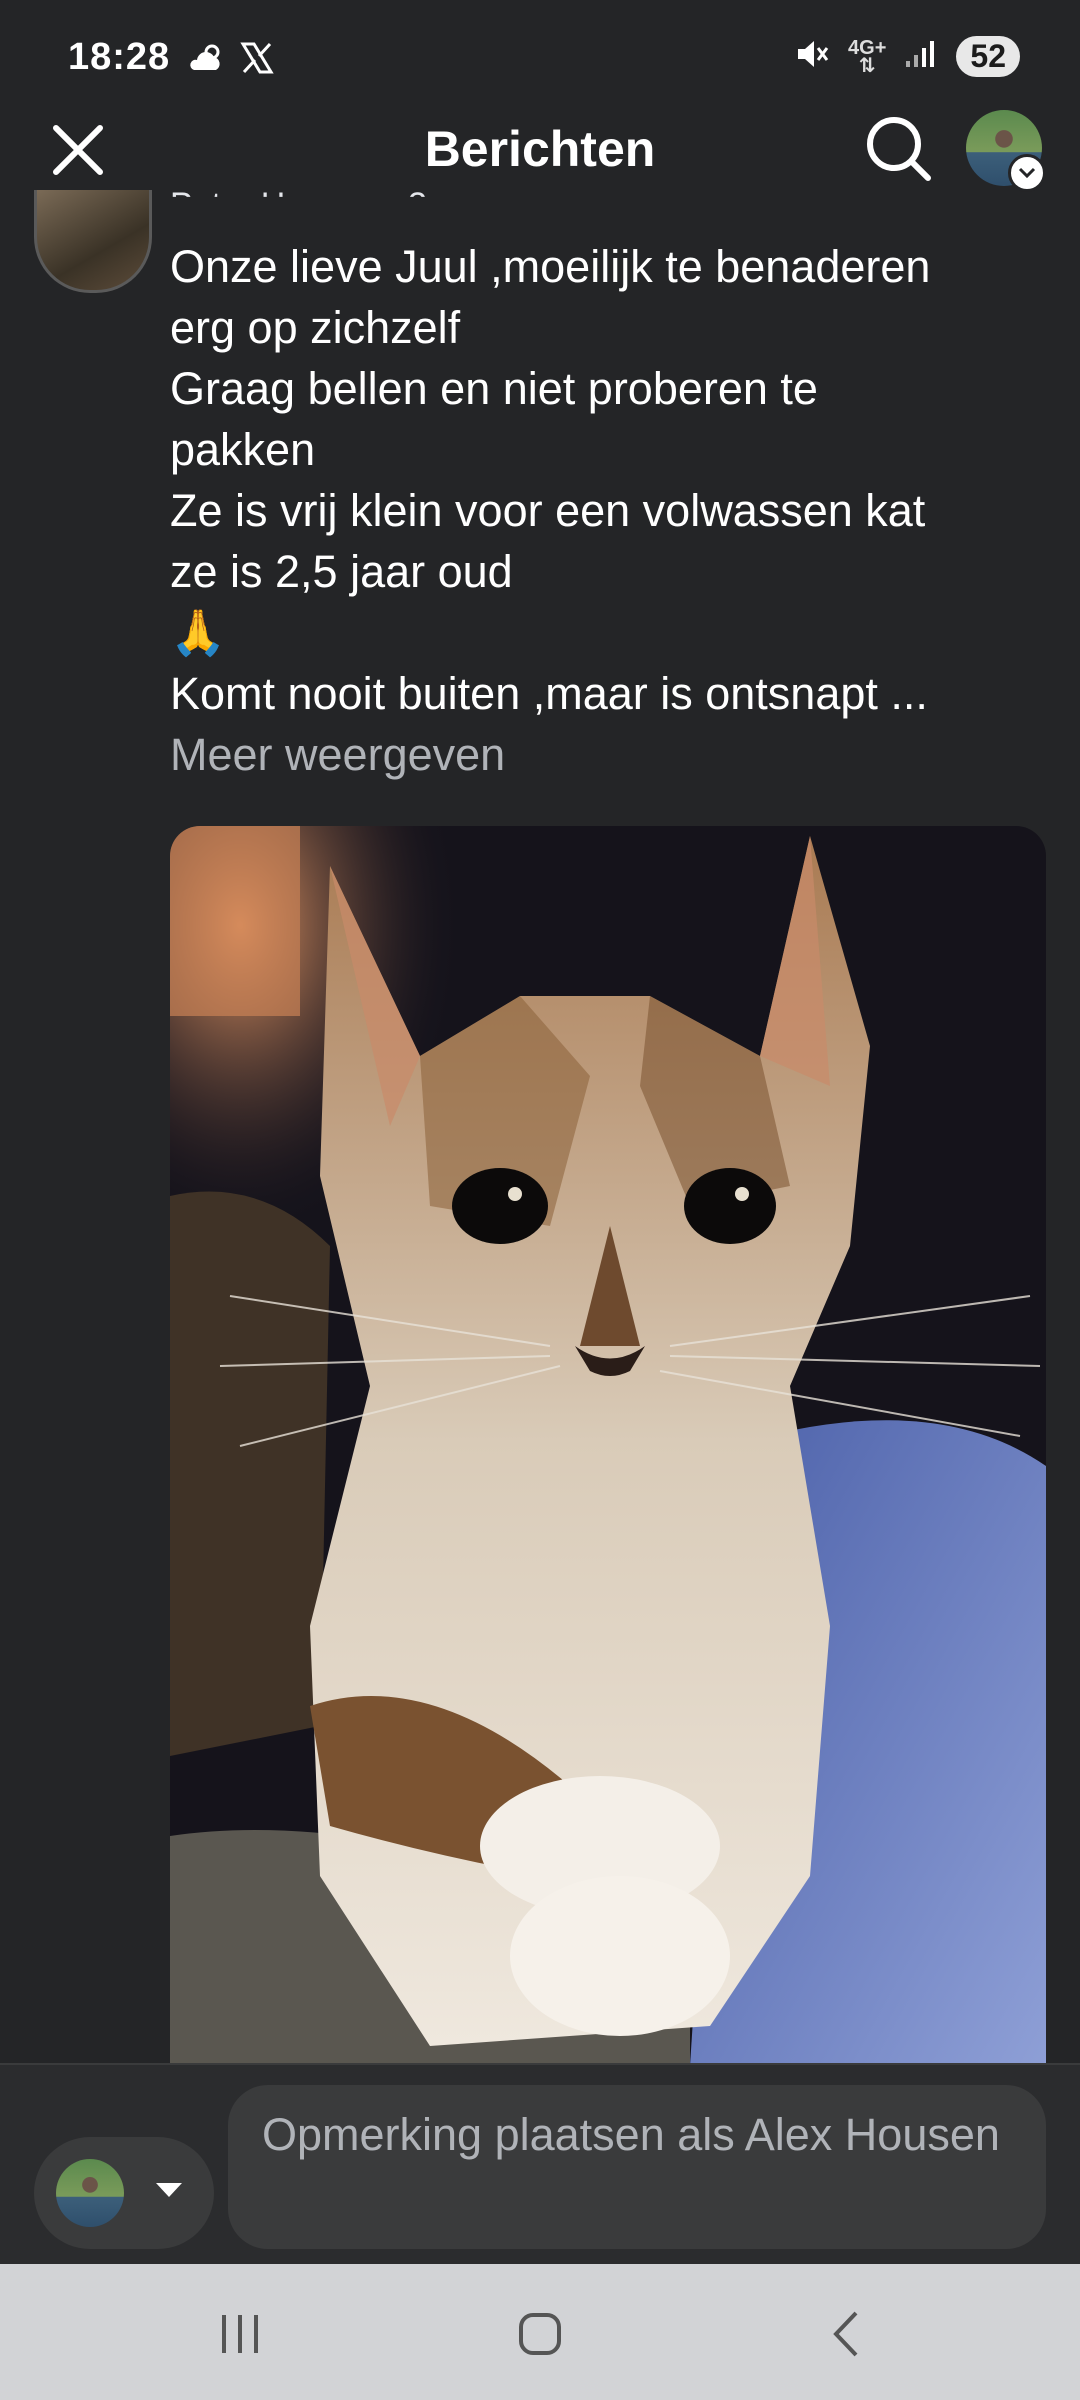  Describe the element at coordinates (230, 60) in the screenshot. I see `status-left-icons` at that location.